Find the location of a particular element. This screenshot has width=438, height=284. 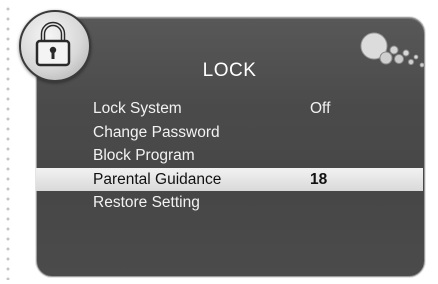

menu-item-label: Block Program is located at coordinates (144, 155).